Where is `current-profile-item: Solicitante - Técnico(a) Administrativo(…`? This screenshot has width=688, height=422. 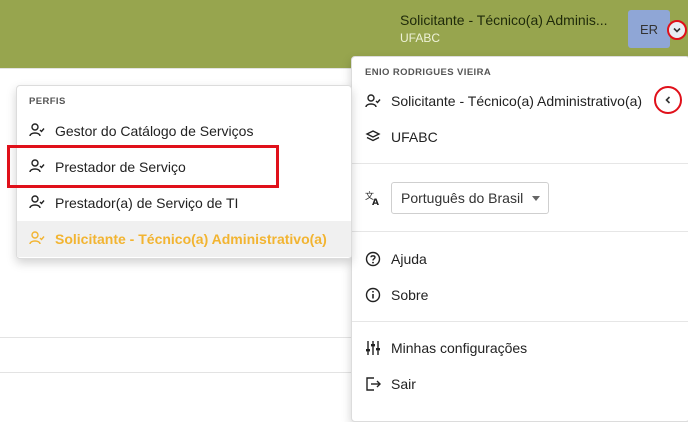 current-profile-item: Solicitante - Técnico(a) Administrativo(… is located at coordinates (503, 101).